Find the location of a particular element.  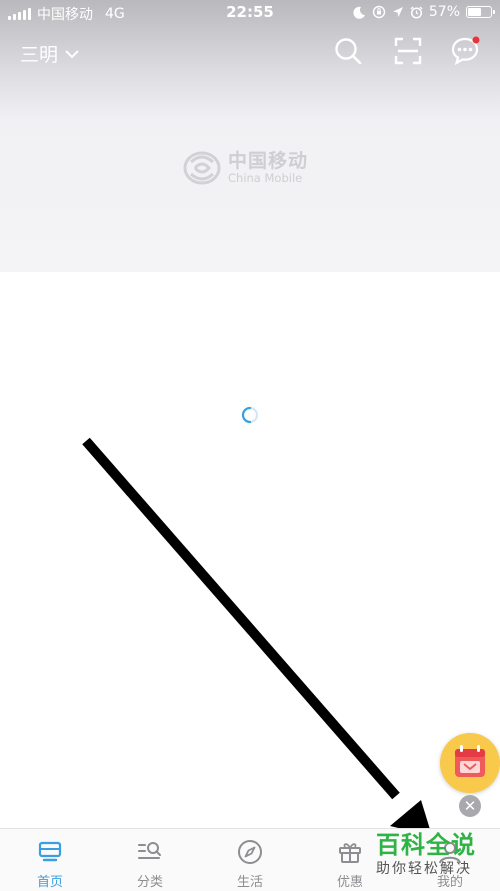

tab-home-label: 首页 is located at coordinates (49, 882).